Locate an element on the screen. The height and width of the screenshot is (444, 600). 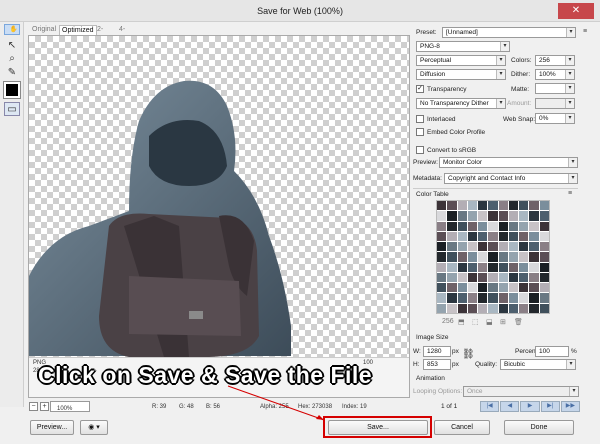
width-input: 1280 is located at coordinates (437, 351).